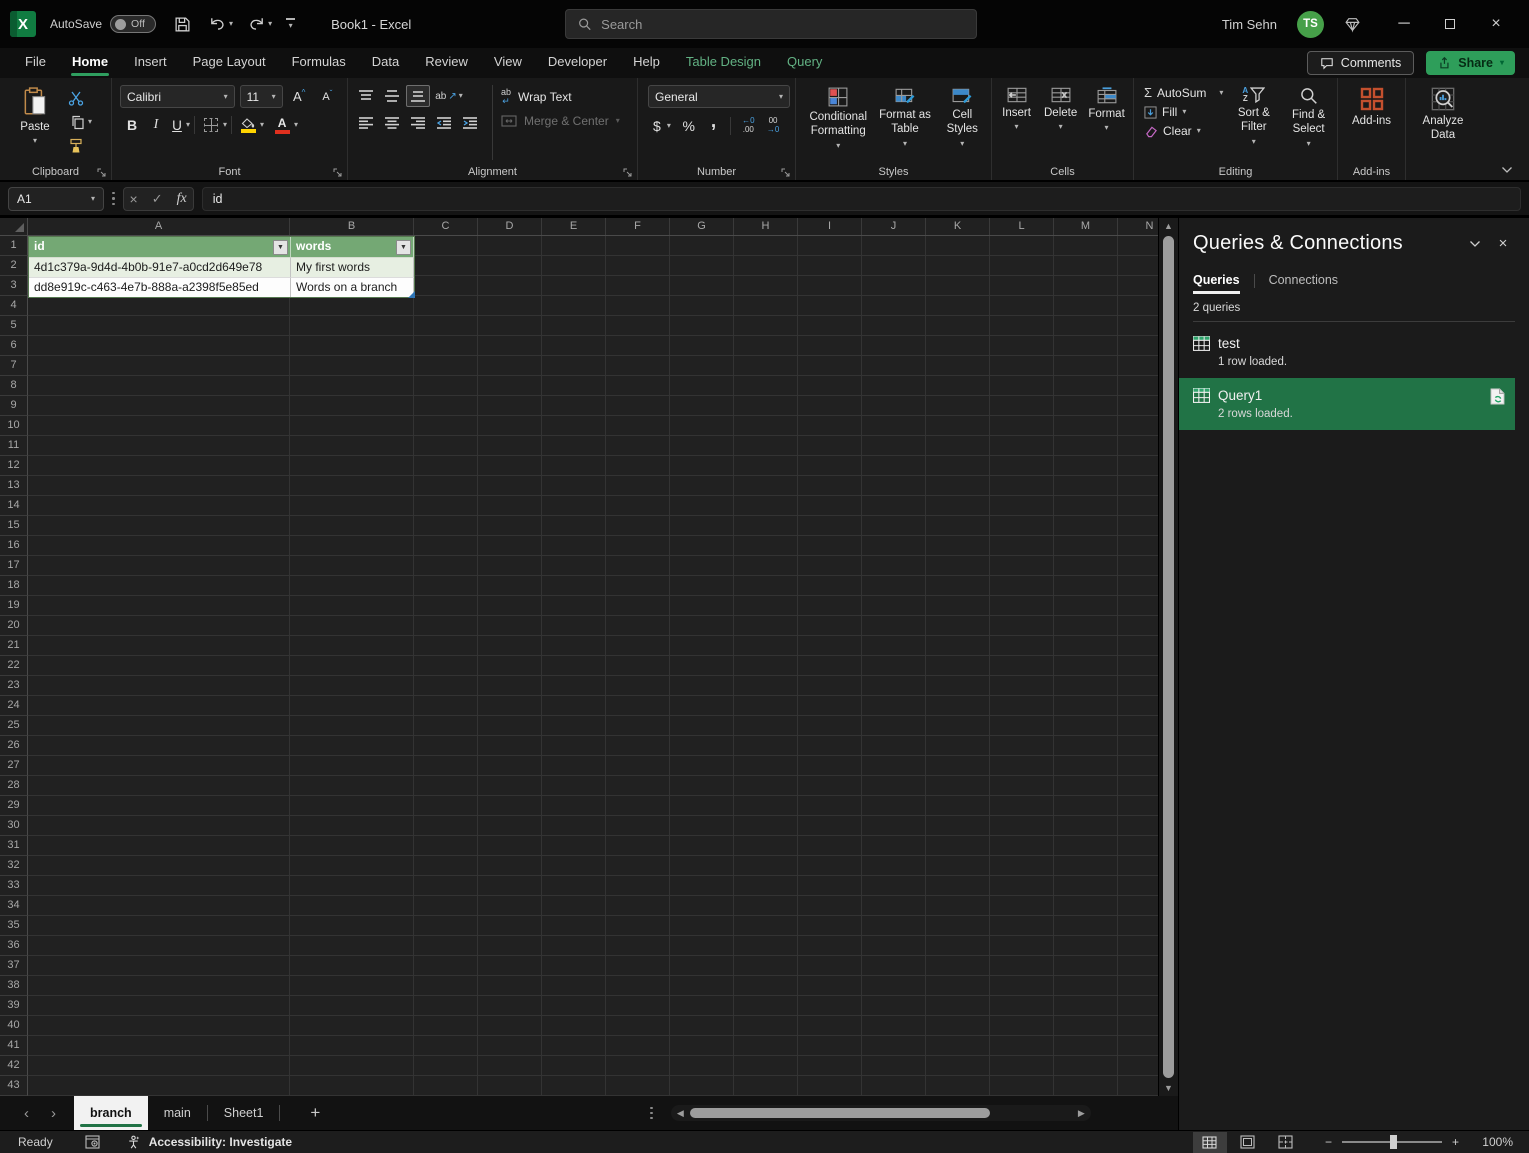 The image size is (1529, 1153). What do you see at coordinates (627, 172) in the screenshot?
I see `alignment-dialog-launcher` at bounding box center [627, 172].